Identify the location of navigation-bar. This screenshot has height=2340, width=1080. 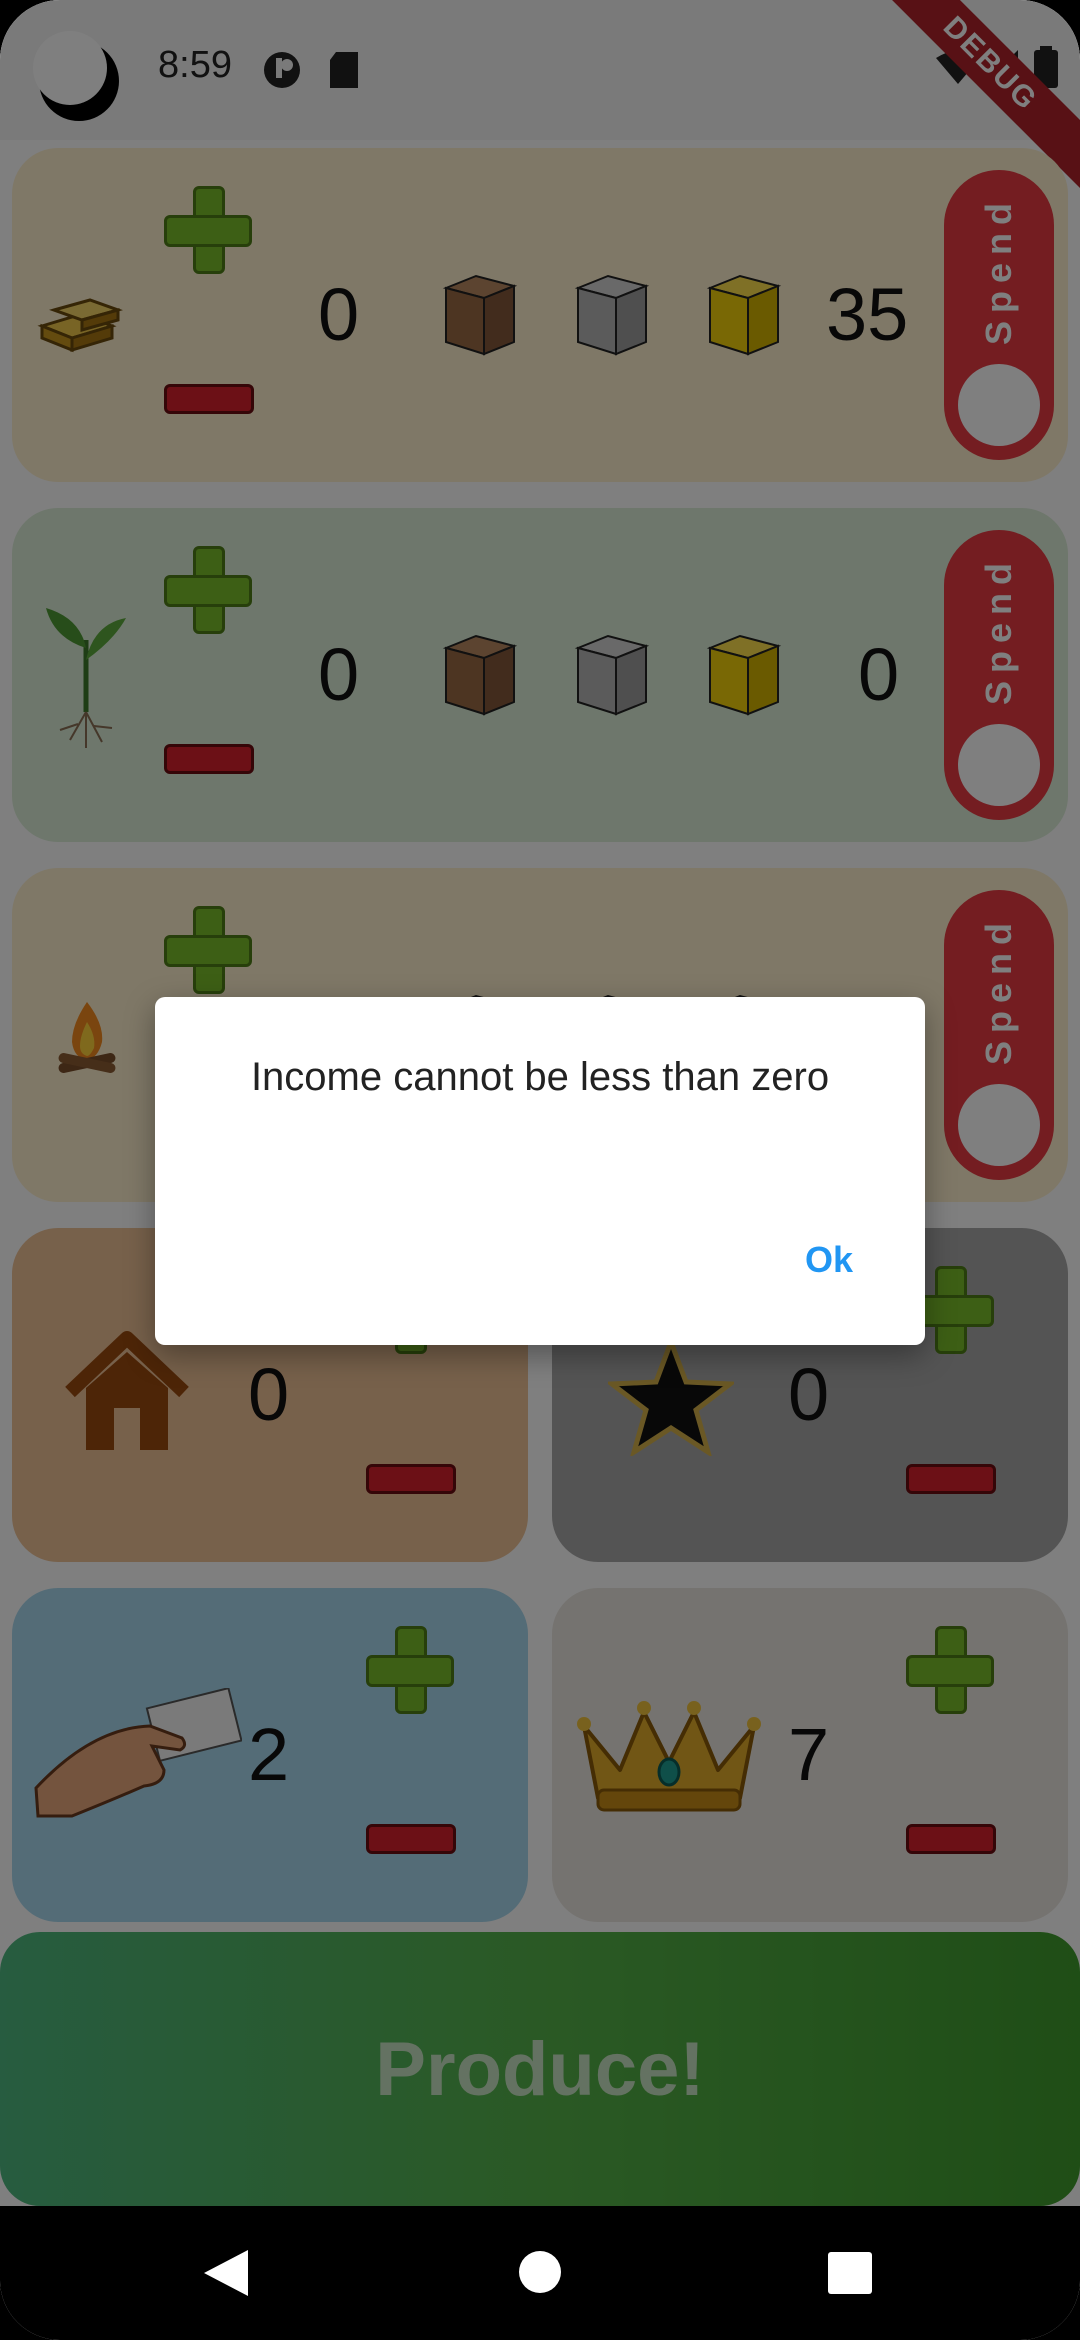
(540, 2273).